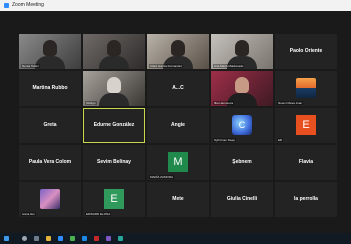 The image size is (351, 244). I want to click on participant-tile: Olefigo, so click(114, 88).